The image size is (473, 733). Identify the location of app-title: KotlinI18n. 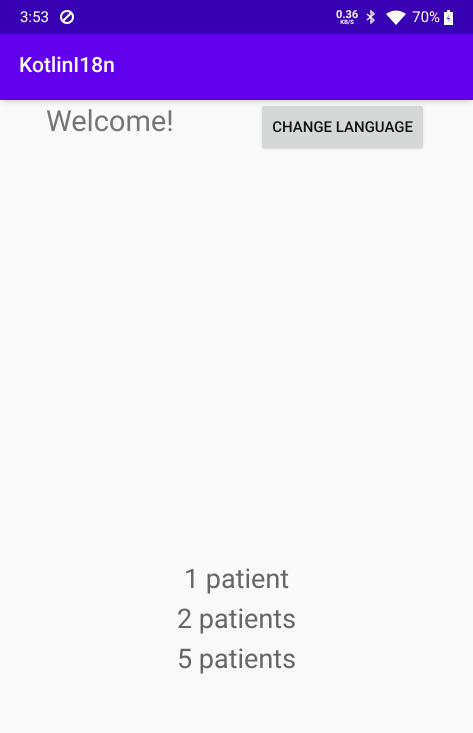
(67, 66).